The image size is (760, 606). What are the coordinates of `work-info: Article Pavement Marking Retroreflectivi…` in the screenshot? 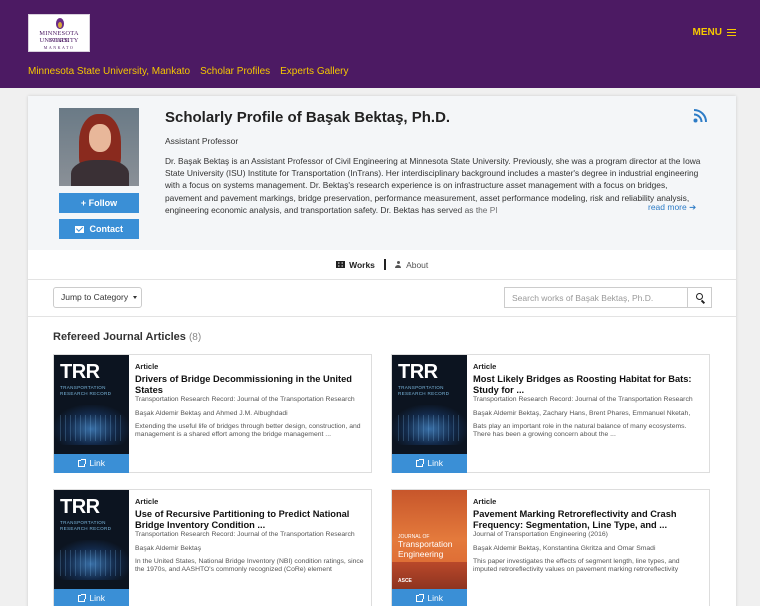 It's located at (588, 551).